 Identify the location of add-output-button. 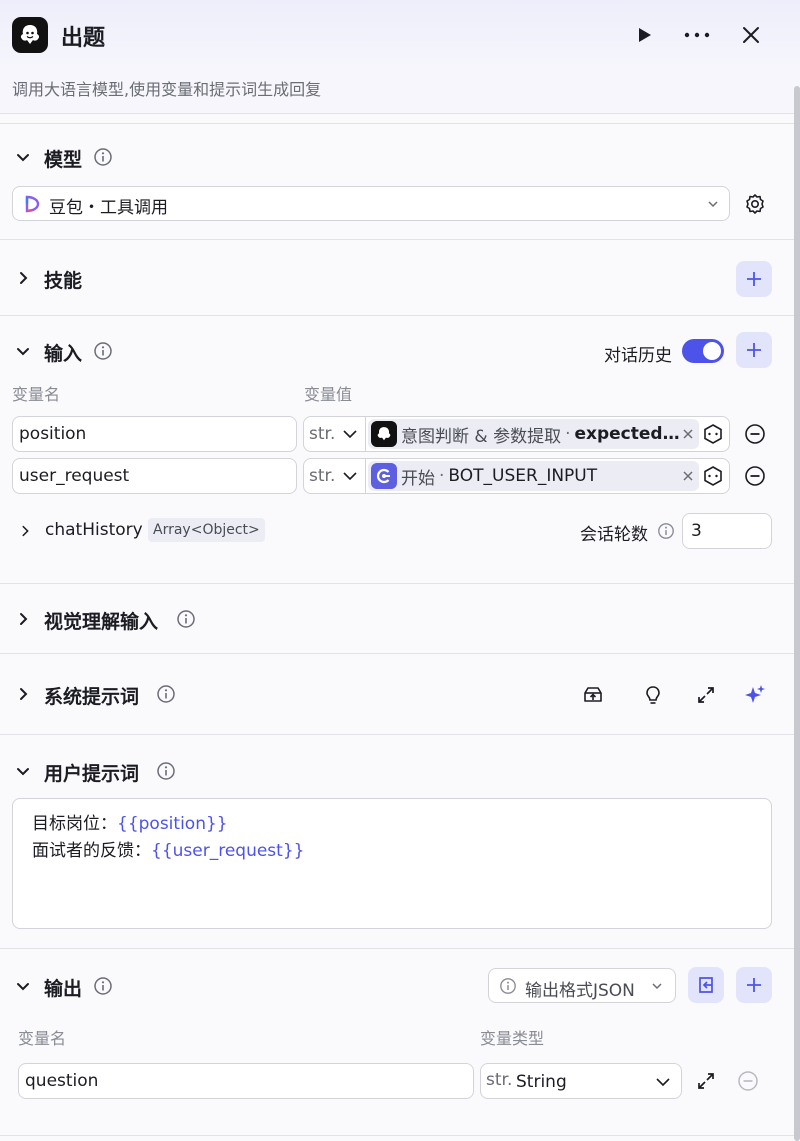
(754, 985).